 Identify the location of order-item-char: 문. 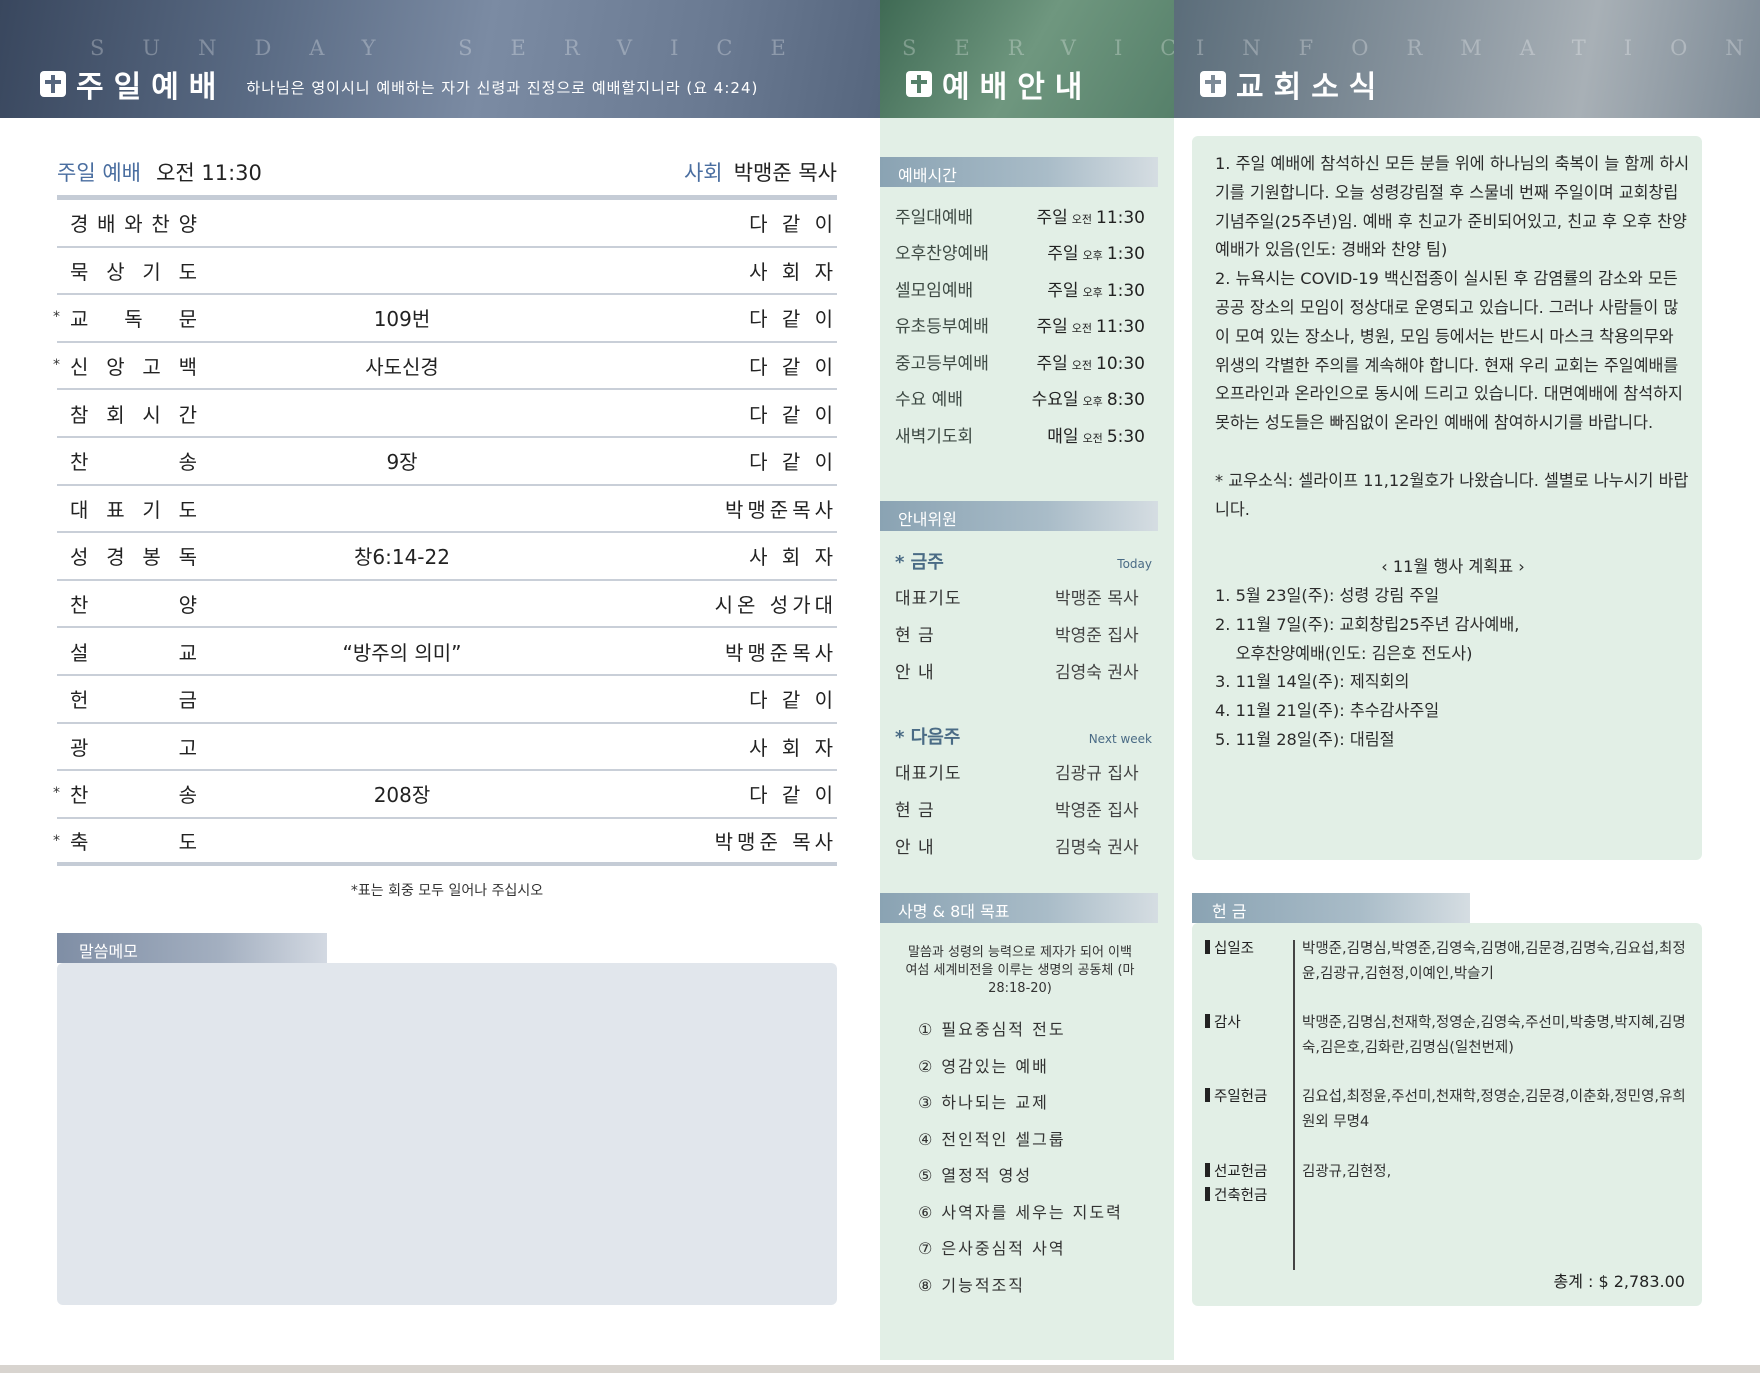
(187, 319).